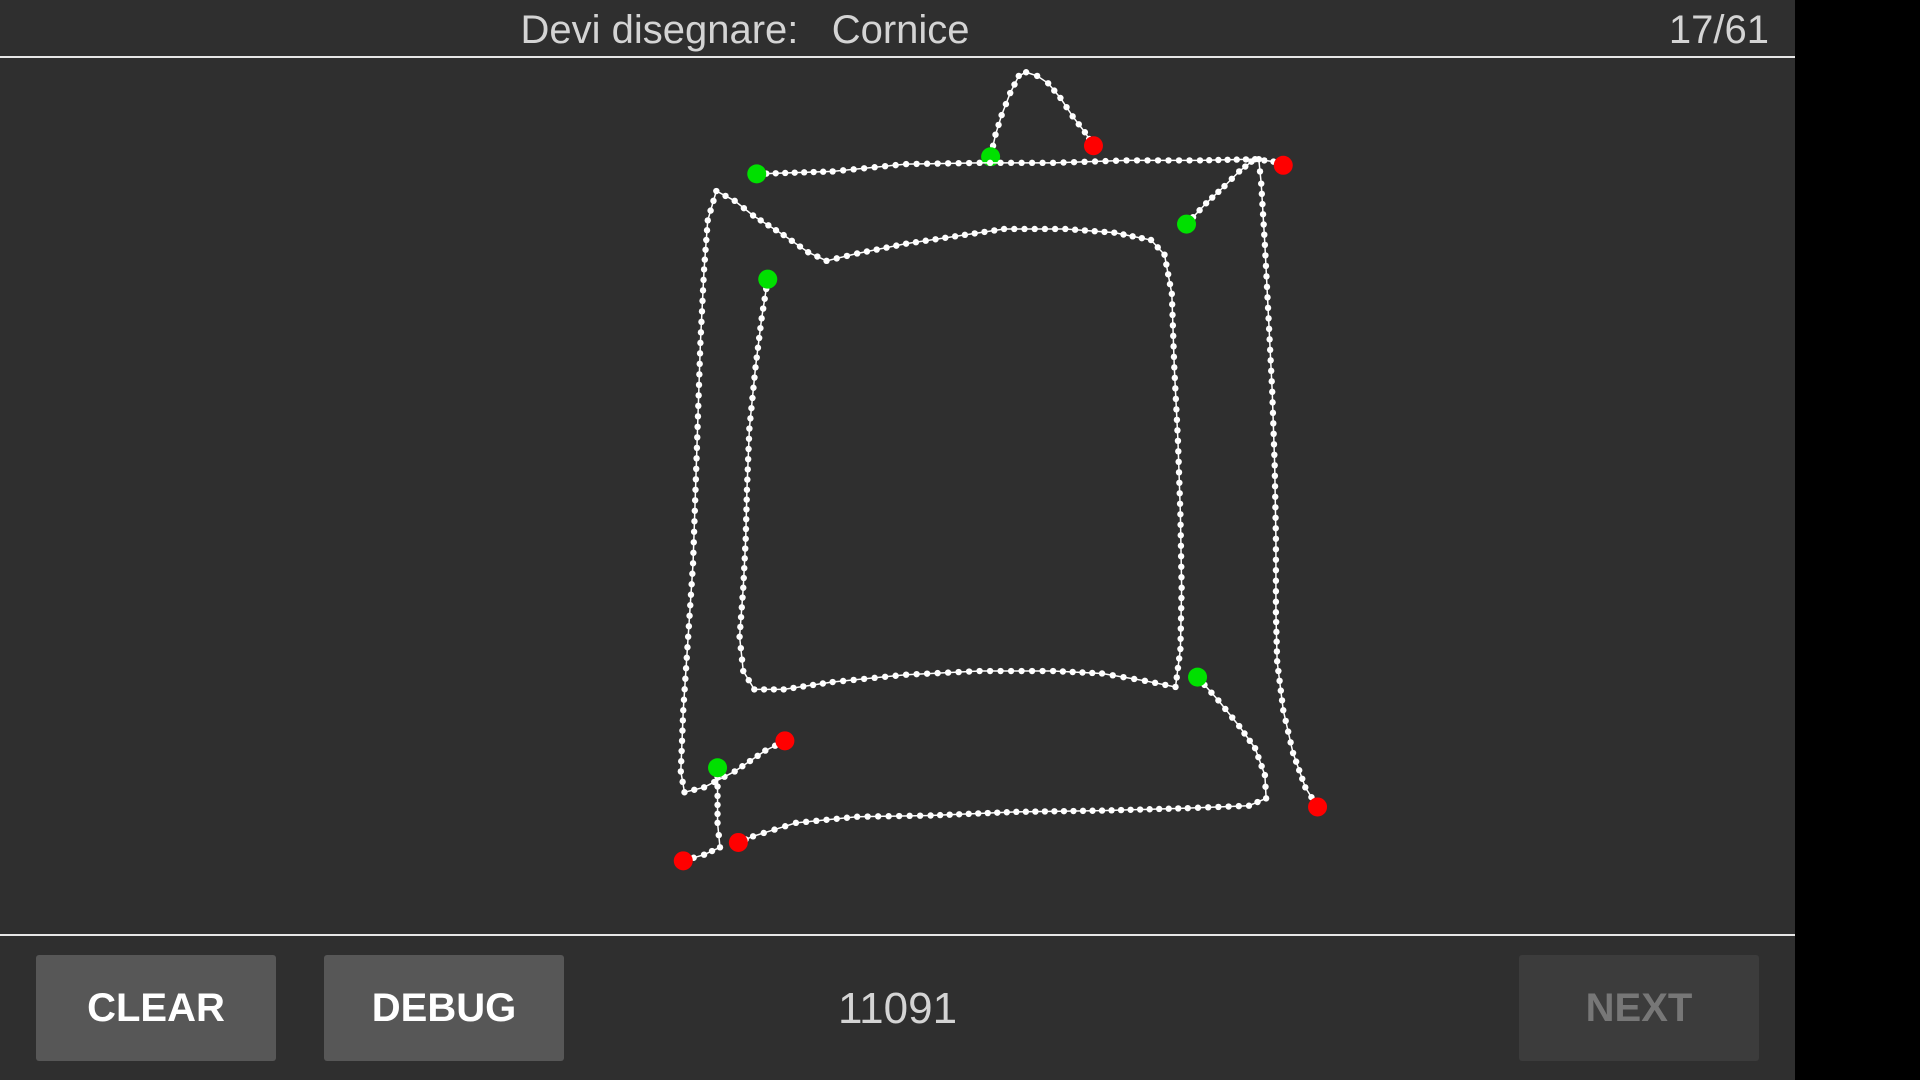 The width and height of the screenshot is (1920, 1080). I want to click on stroke, so click(1041, 114).